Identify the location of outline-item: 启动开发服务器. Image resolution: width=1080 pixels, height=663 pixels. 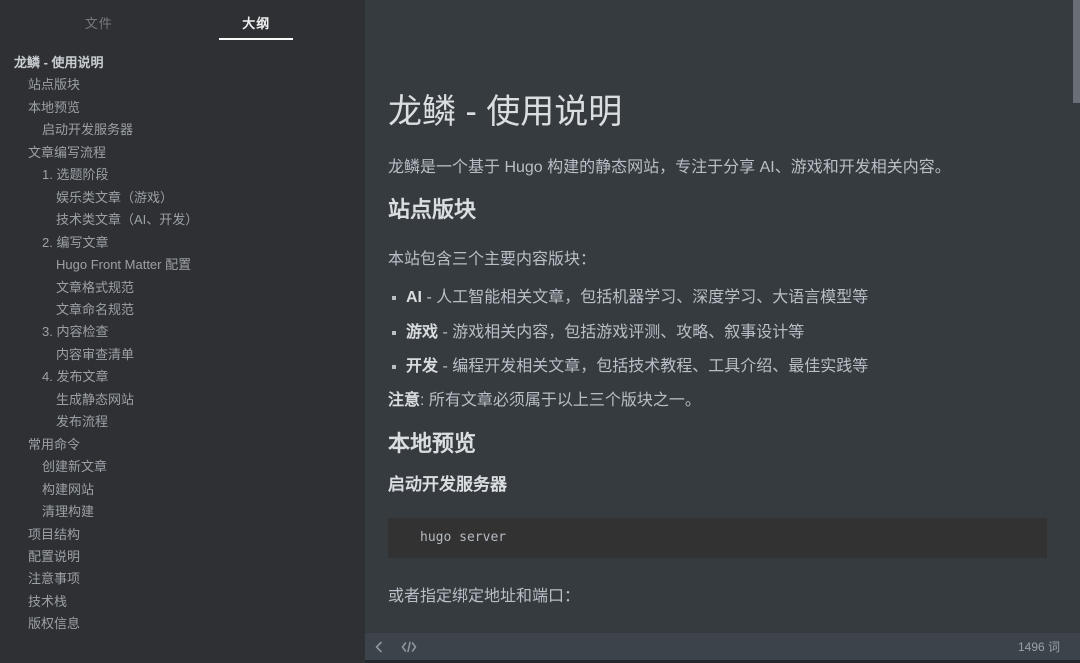
(182, 130).